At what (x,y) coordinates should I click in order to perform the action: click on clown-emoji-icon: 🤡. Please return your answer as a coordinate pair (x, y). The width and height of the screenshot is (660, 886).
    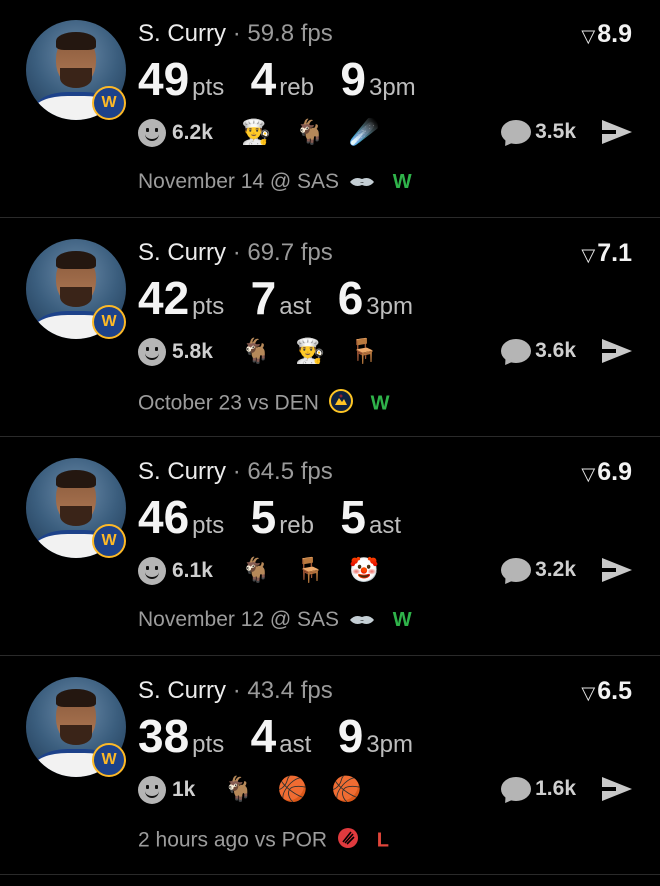
    Looking at the image, I should click on (364, 570).